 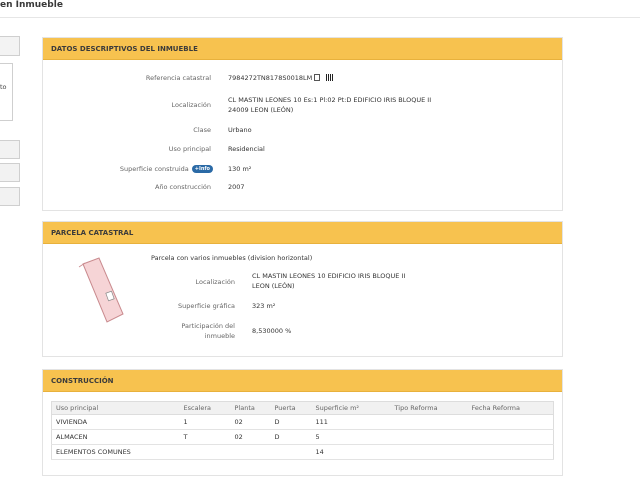 What do you see at coordinates (206, 306) in the screenshot?
I see `graphic-area-label: Superficie gráfica` at bounding box center [206, 306].